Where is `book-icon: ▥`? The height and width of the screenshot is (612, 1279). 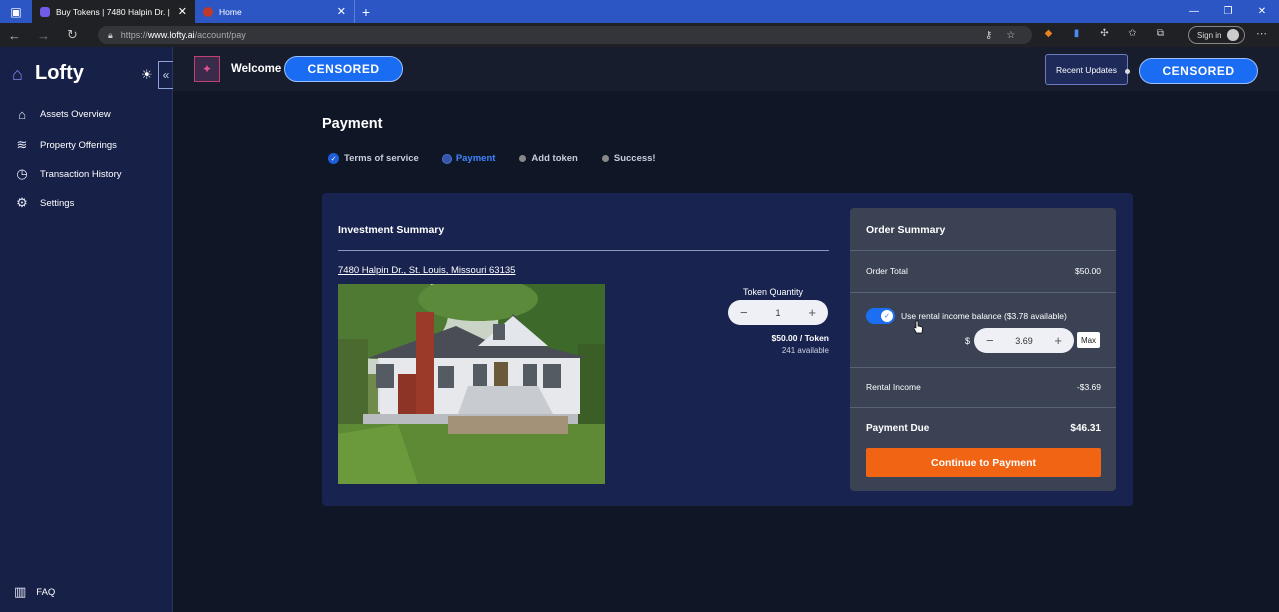 book-icon: ▥ is located at coordinates (20, 591).